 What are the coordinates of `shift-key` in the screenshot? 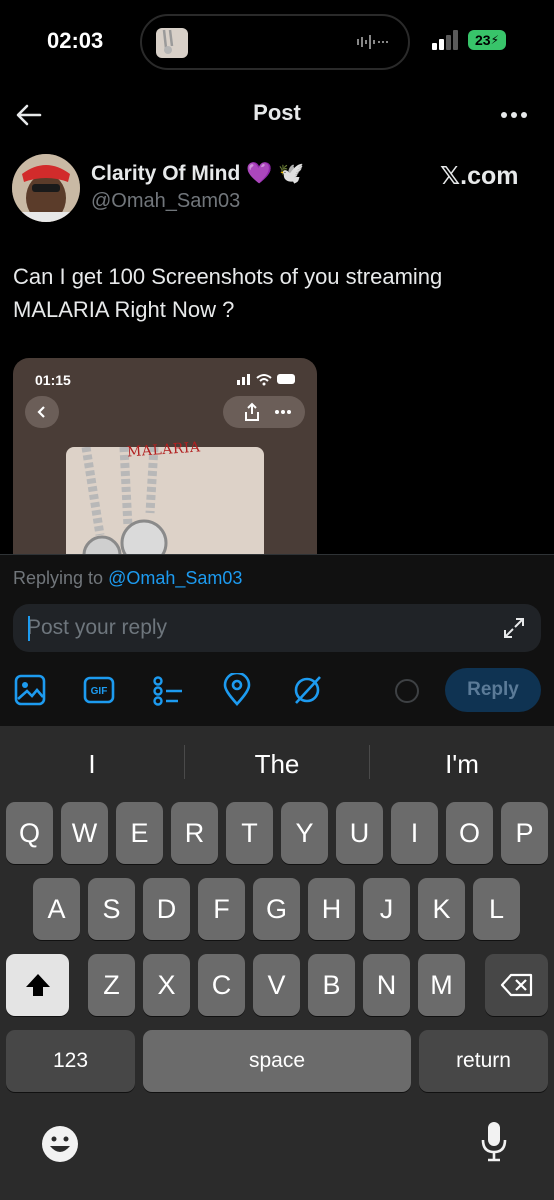 It's located at (37, 985).